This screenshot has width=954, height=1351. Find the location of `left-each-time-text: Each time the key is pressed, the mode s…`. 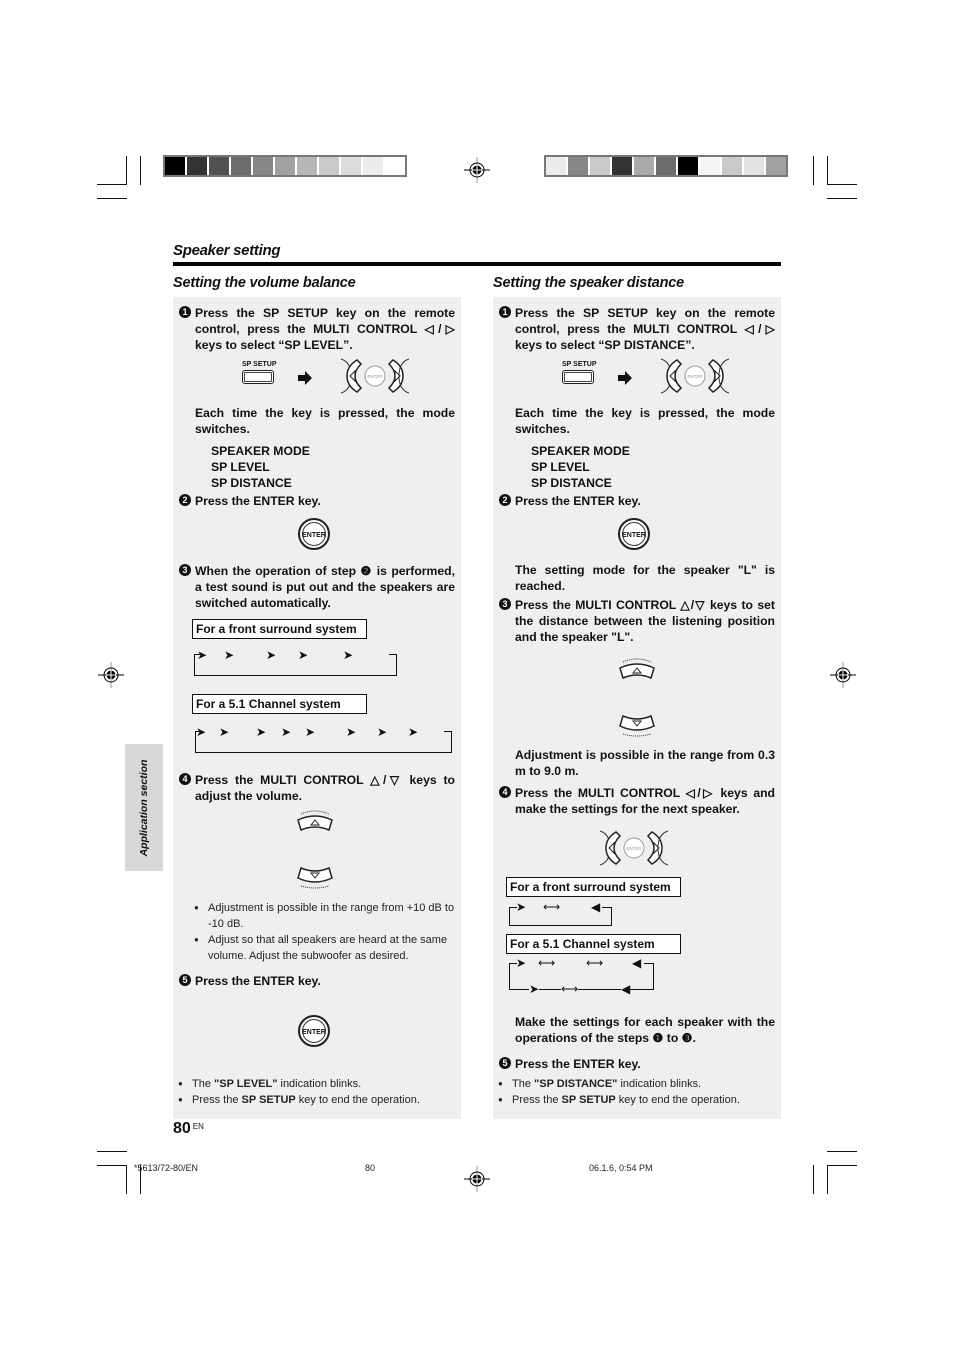

left-each-time-text: Each time the key is pressed, the mode s… is located at coordinates (325, 421).